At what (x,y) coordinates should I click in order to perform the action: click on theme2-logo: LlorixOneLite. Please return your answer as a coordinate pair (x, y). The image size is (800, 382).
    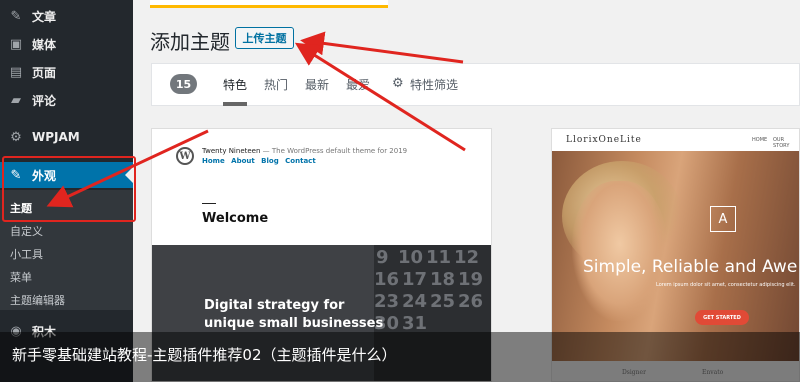
    Looking at the image, I should click on (604, 140).